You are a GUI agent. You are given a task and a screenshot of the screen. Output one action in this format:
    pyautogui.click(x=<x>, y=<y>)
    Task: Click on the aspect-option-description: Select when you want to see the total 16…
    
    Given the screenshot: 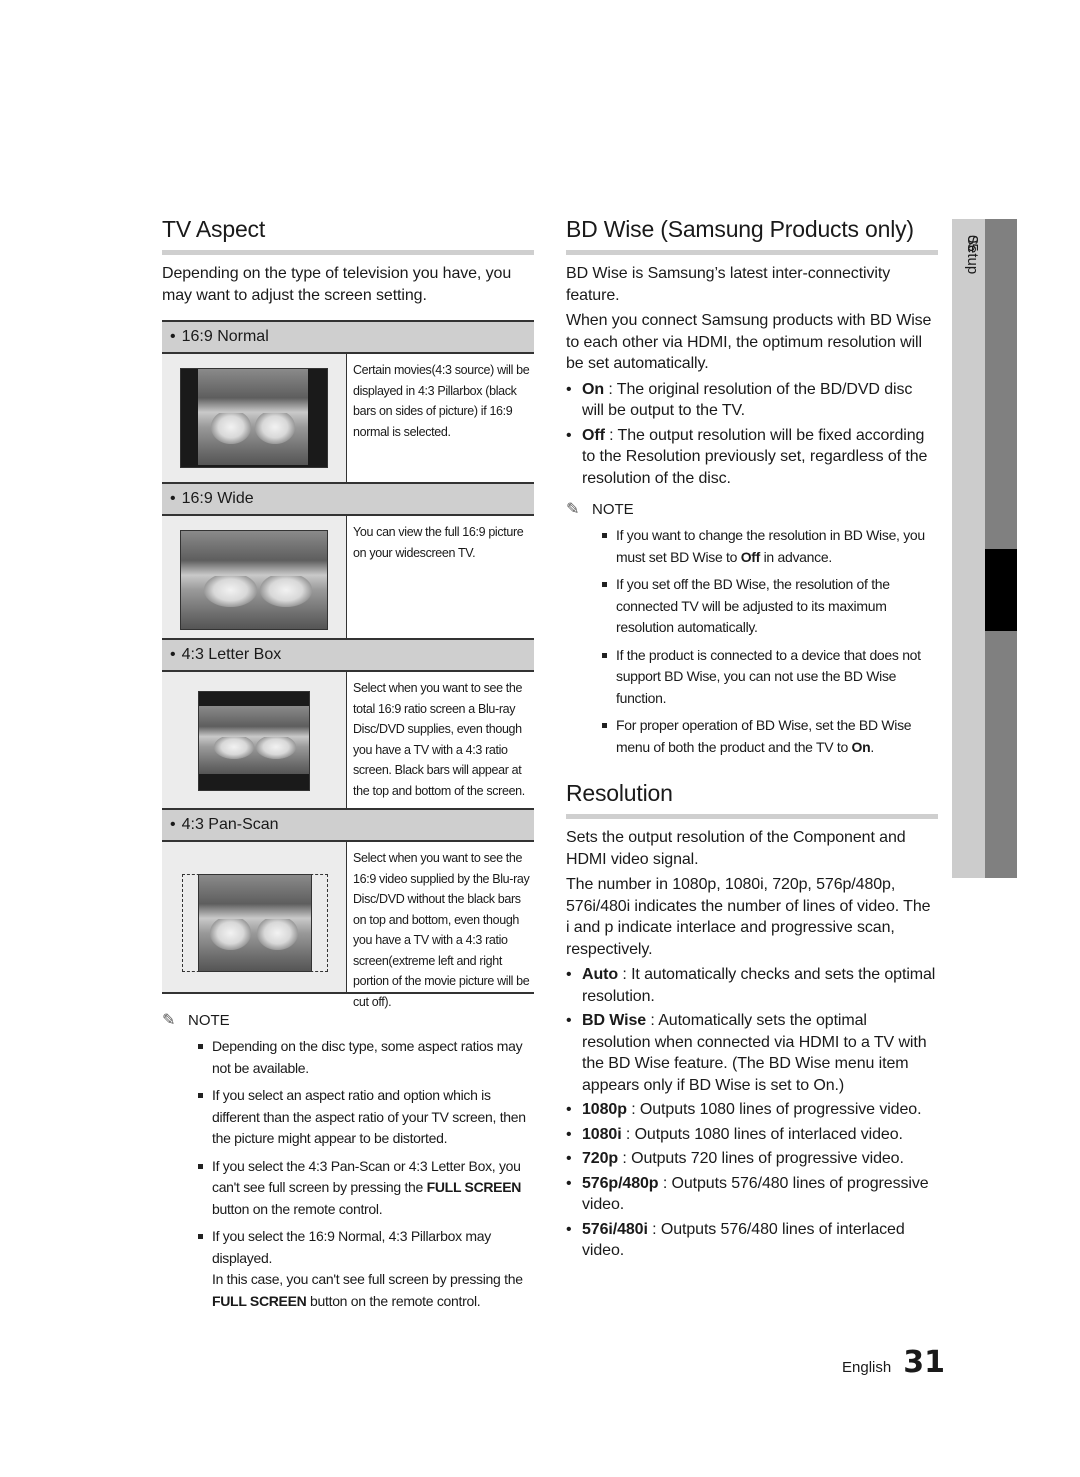 What is the action you would take?
    pyautogui.click(x=439, y=739)
    